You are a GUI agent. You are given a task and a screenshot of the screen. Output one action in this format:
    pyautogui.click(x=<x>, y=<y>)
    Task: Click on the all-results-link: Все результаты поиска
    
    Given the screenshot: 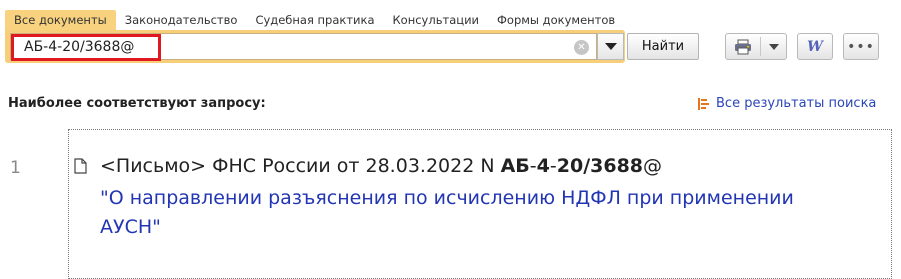 What is the action you would take?
    pyautogui.click(x=786, y=103)
    